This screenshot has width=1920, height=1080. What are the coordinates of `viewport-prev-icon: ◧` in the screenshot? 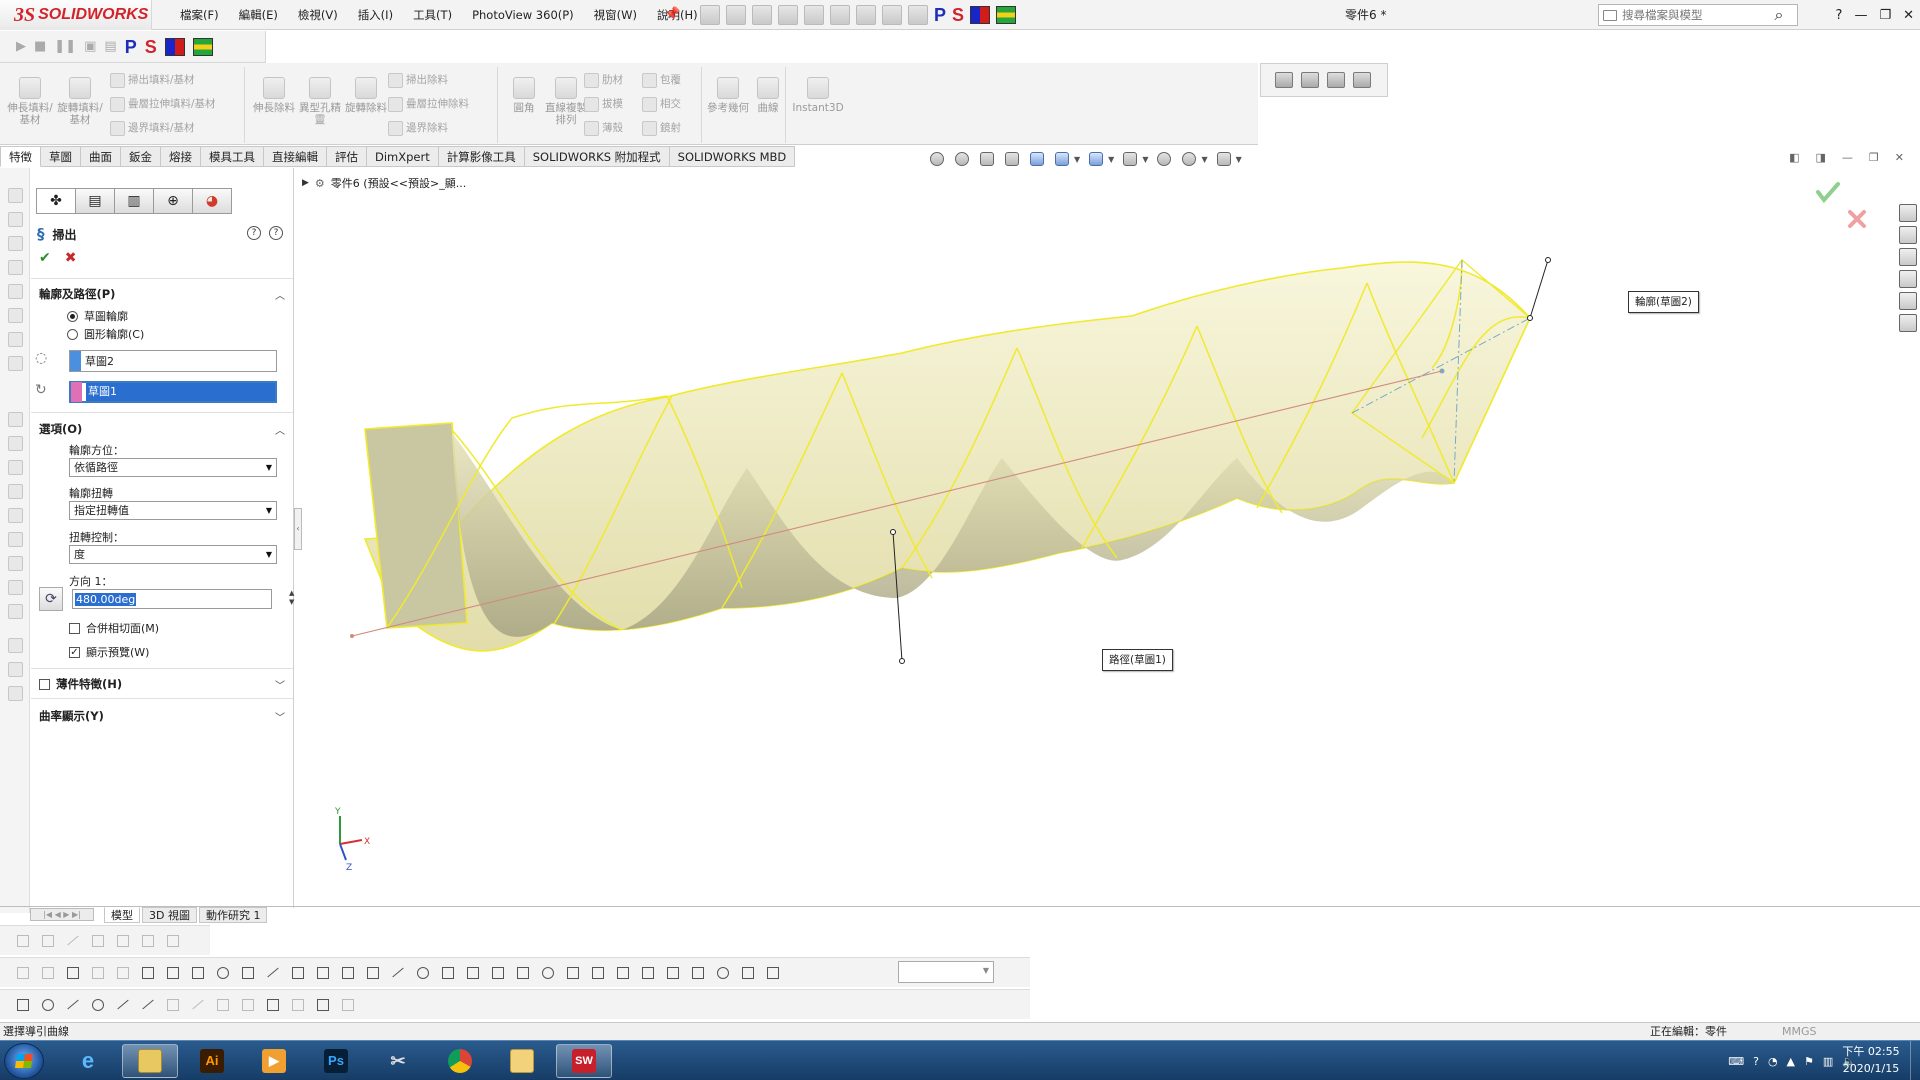 It's located at (1794, 157).